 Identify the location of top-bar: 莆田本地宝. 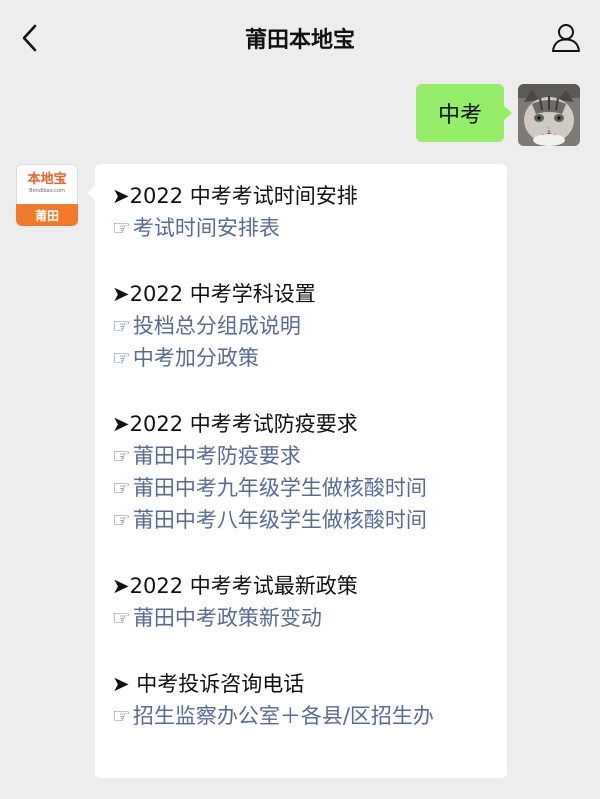
(300, 38).